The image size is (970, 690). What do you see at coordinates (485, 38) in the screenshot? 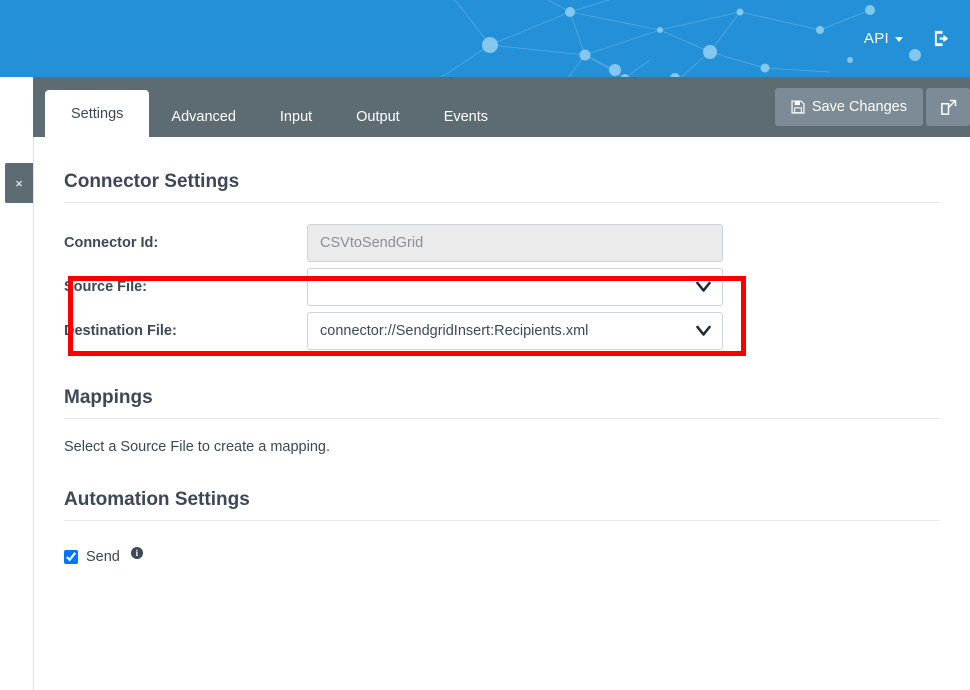
I see `app-banner: API` at bounding box center [485, 38].